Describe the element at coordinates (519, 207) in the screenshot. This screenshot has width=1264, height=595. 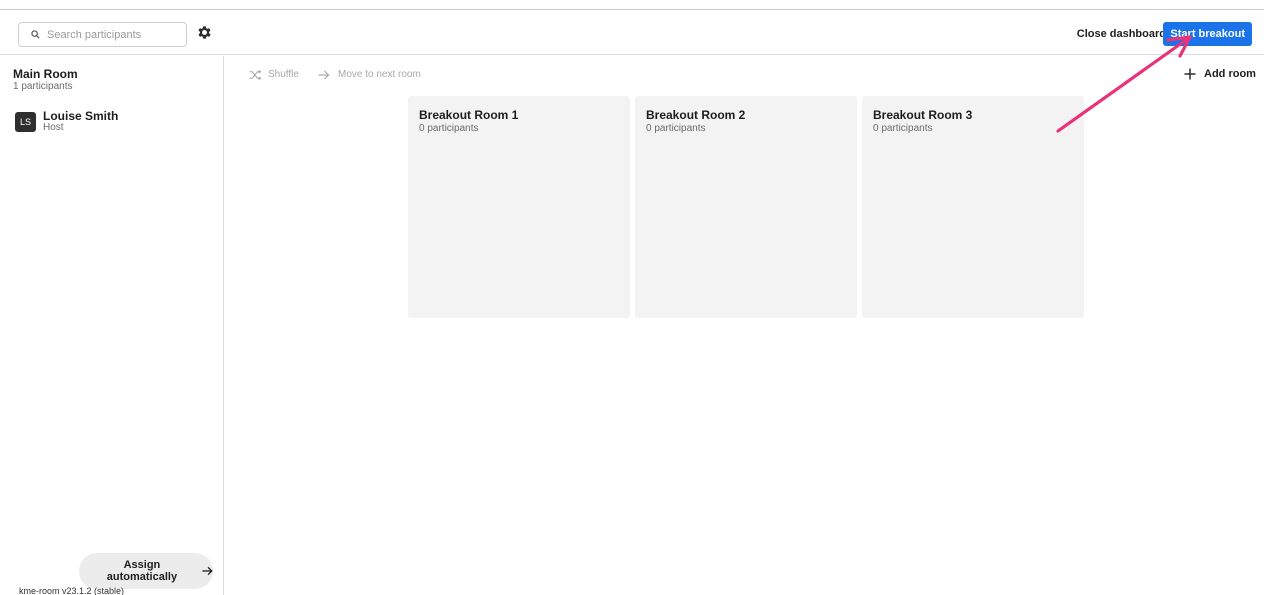
I see `breakout-room-card: Breakout Room 1 0 participants` at that location.